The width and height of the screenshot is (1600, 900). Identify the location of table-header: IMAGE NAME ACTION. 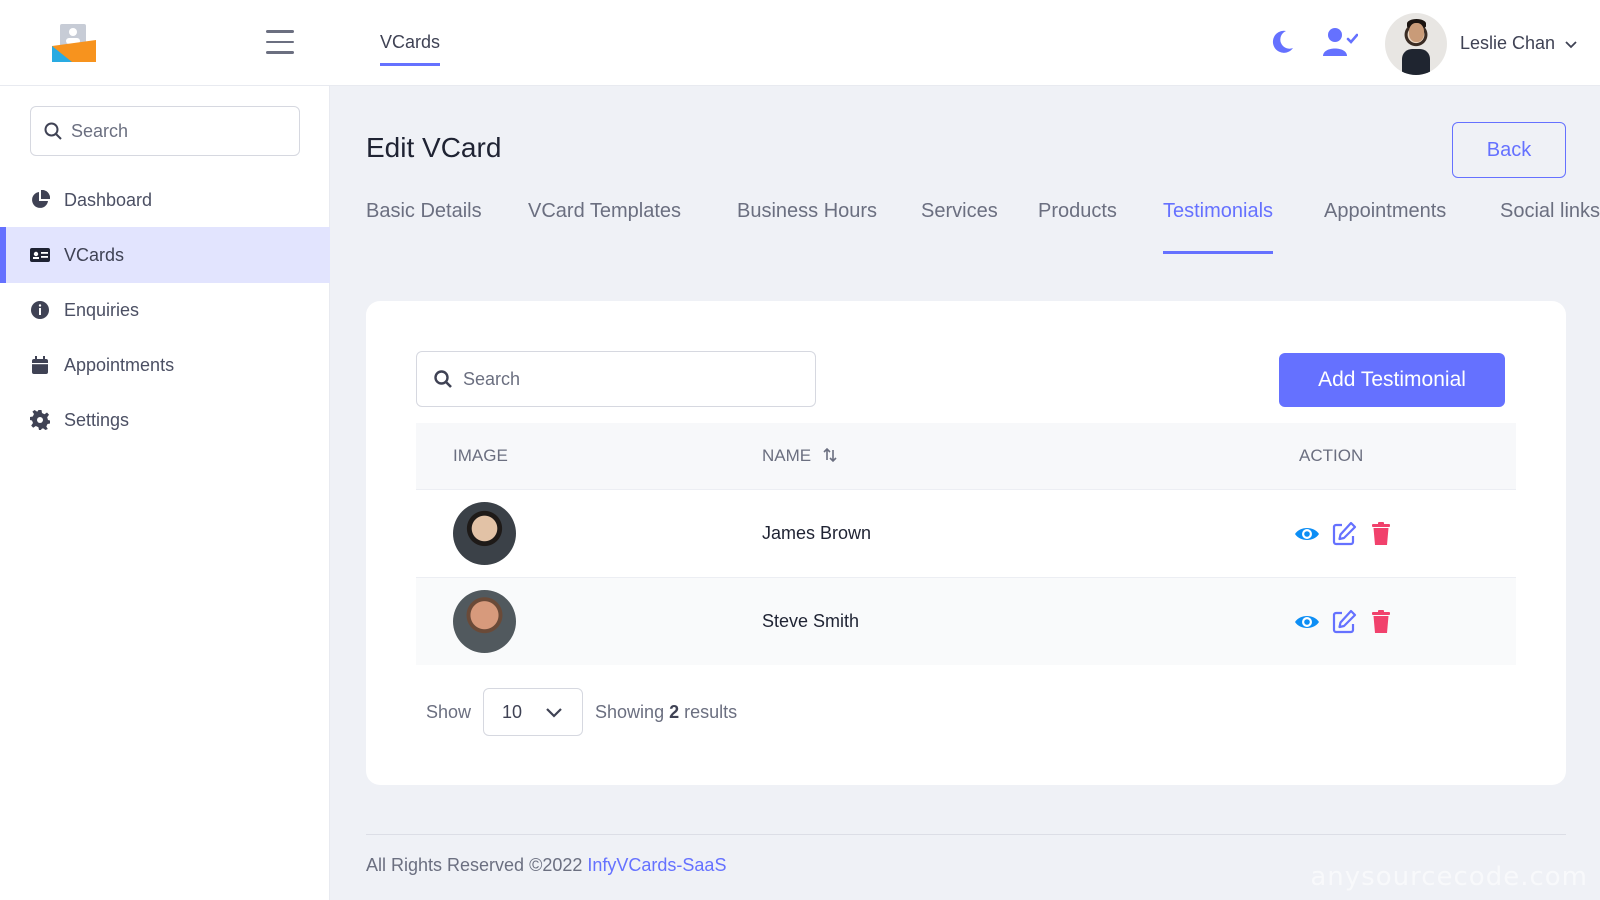
(966, 456).